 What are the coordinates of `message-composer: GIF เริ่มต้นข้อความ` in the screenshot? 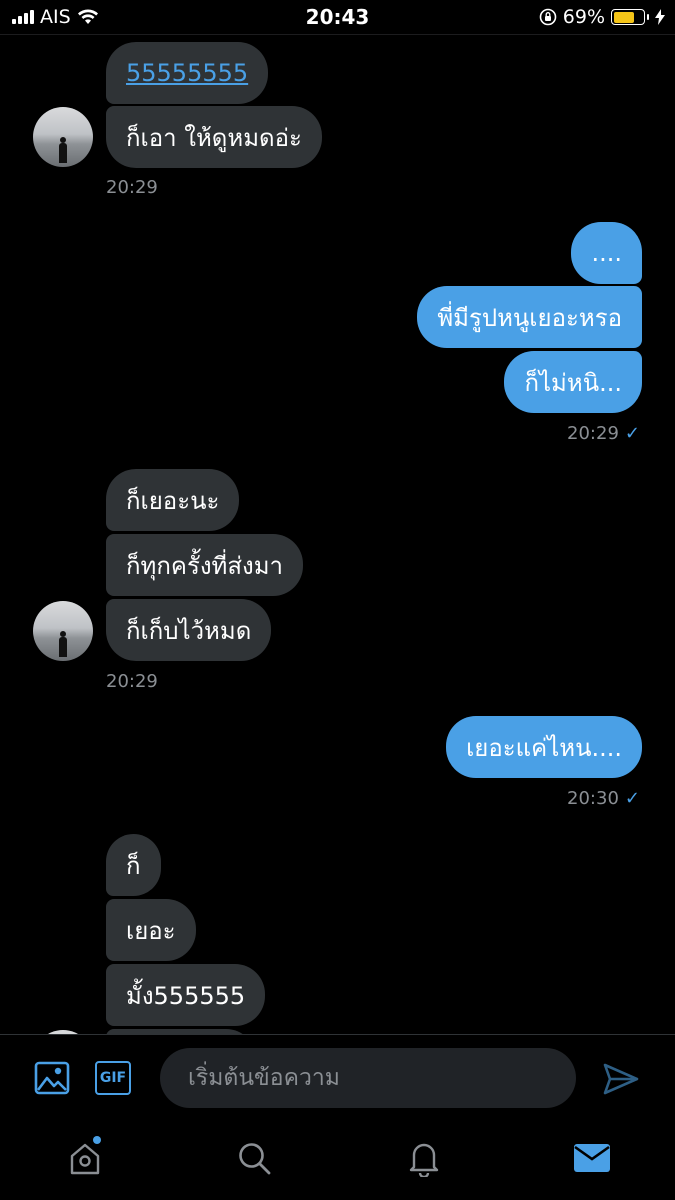 It's located at (337, 1077).